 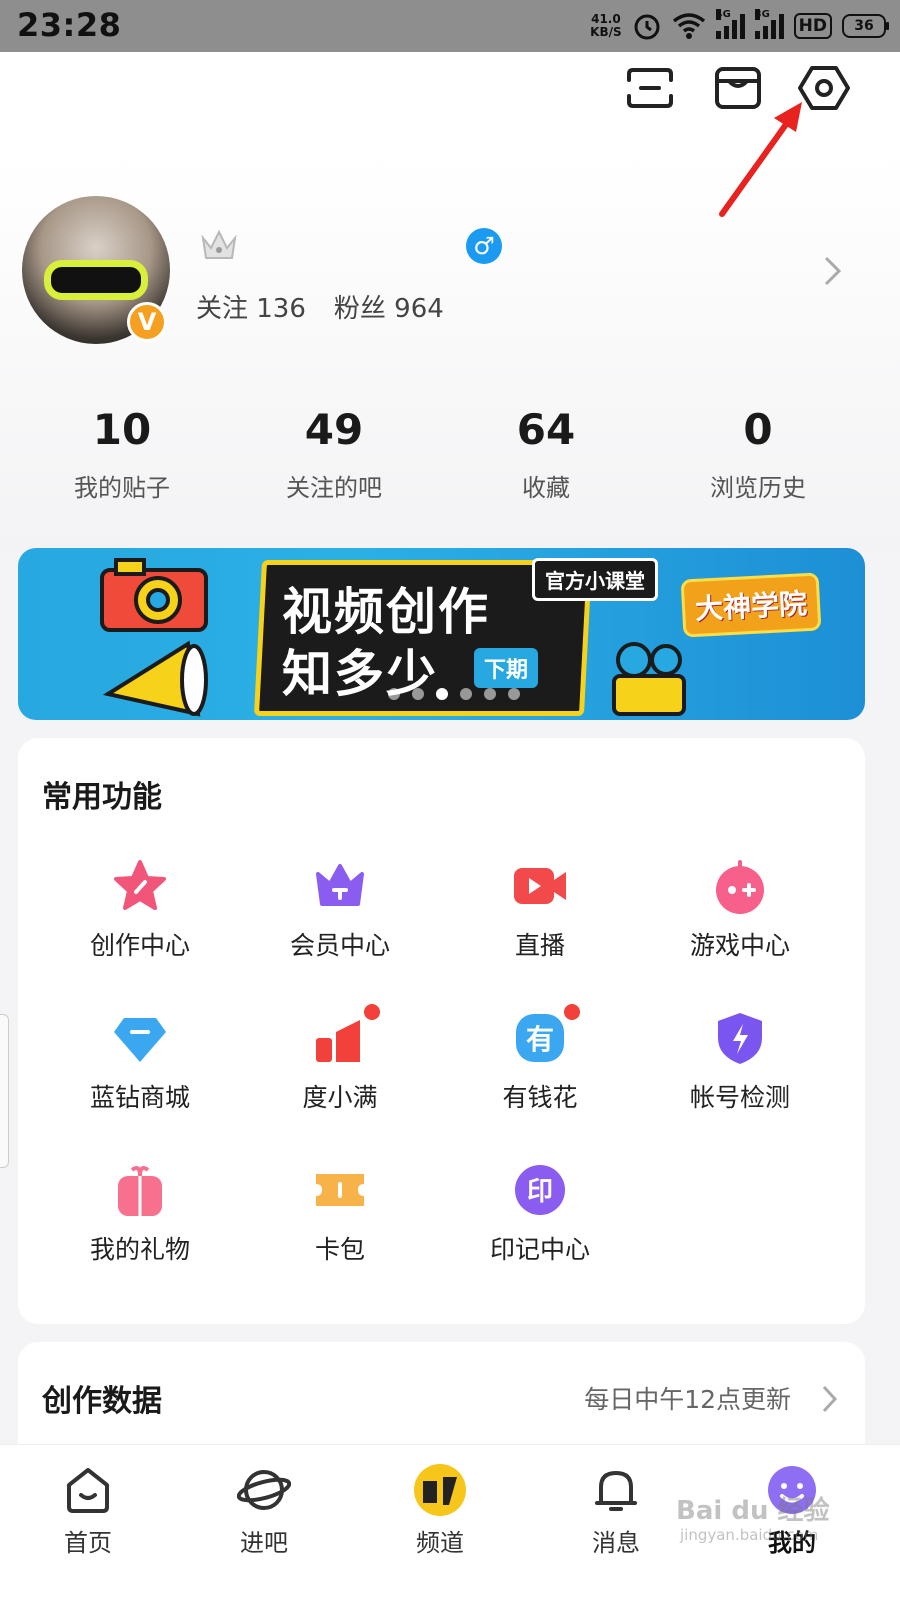 I want to click on side-edge-handle, so click(x=4, y=1091).